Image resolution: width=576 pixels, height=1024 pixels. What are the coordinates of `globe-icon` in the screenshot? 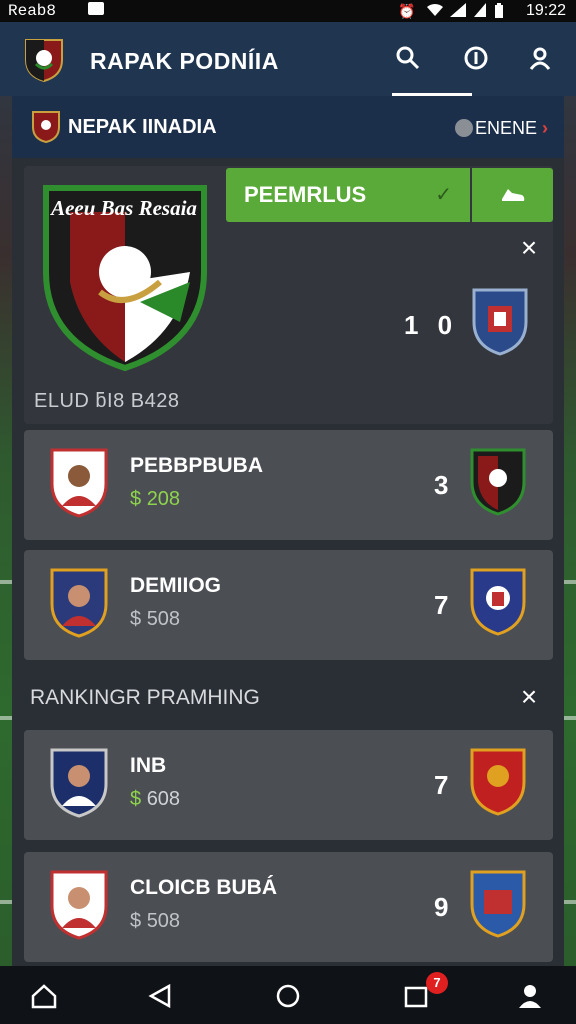 It's located at (463, 128).